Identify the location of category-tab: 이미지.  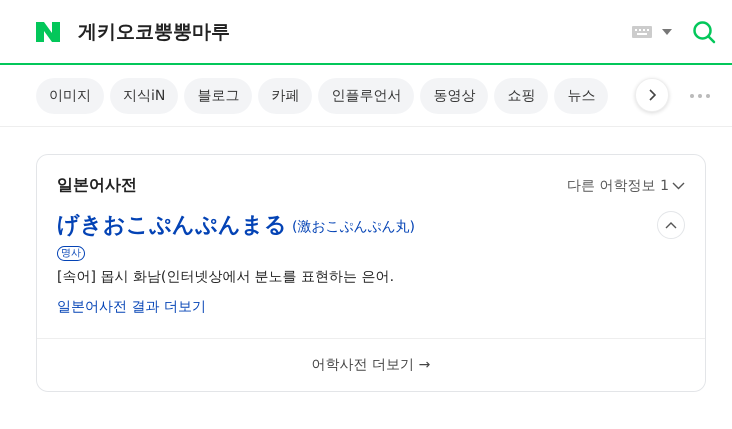
(70, 96).